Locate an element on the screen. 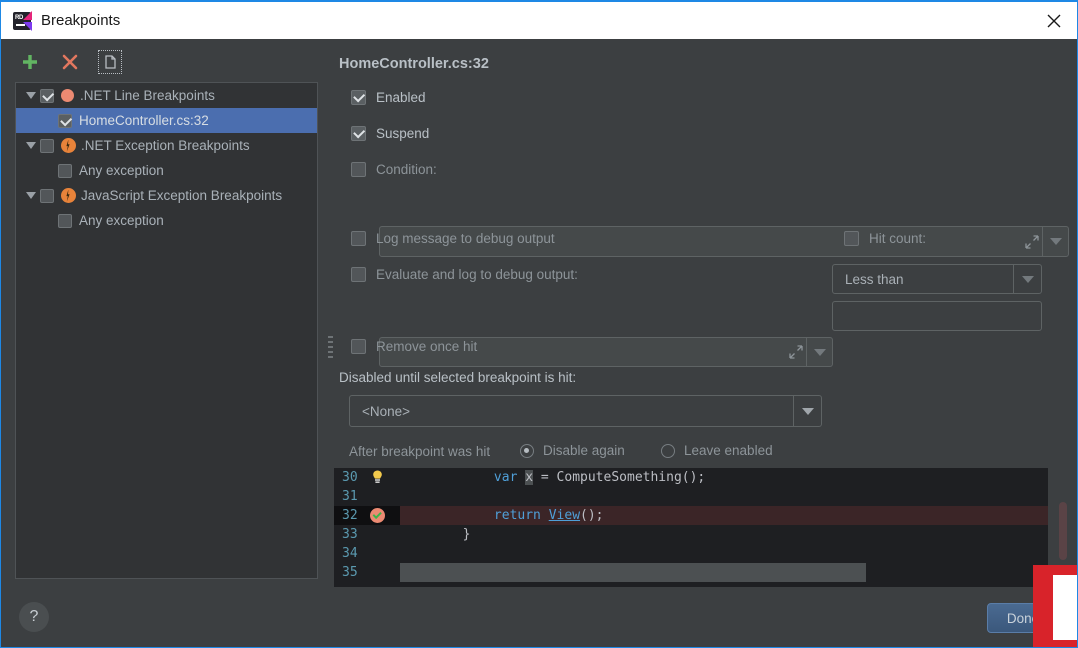 This screenshot has height=648, width=1078. radio-disable-again: Disable again is located at coordinates (572, 450).